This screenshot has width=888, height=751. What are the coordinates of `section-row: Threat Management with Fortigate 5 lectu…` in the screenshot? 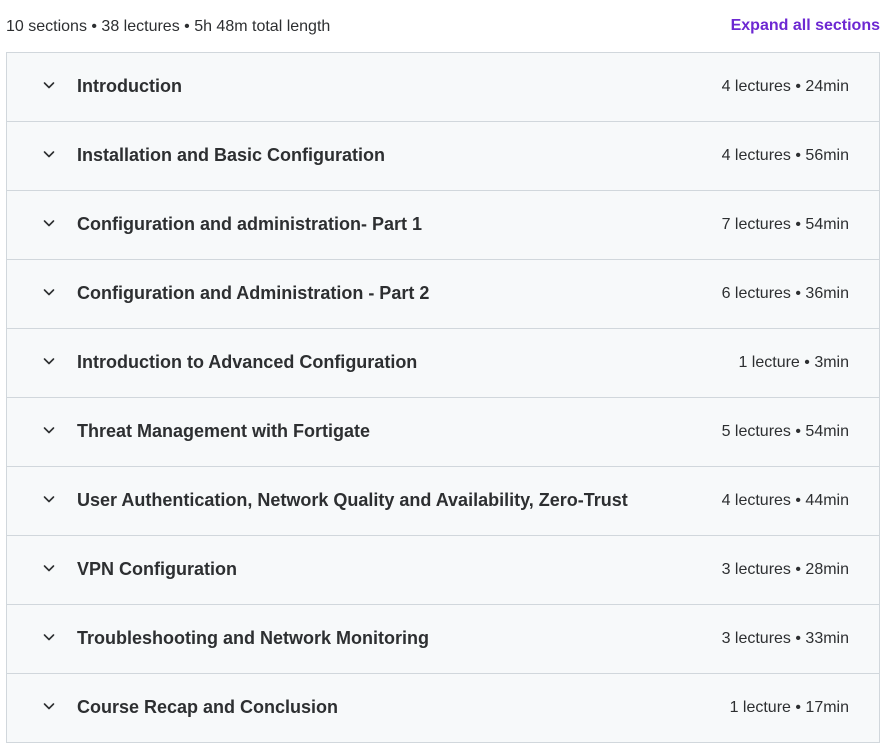 It's located at (443, 432).